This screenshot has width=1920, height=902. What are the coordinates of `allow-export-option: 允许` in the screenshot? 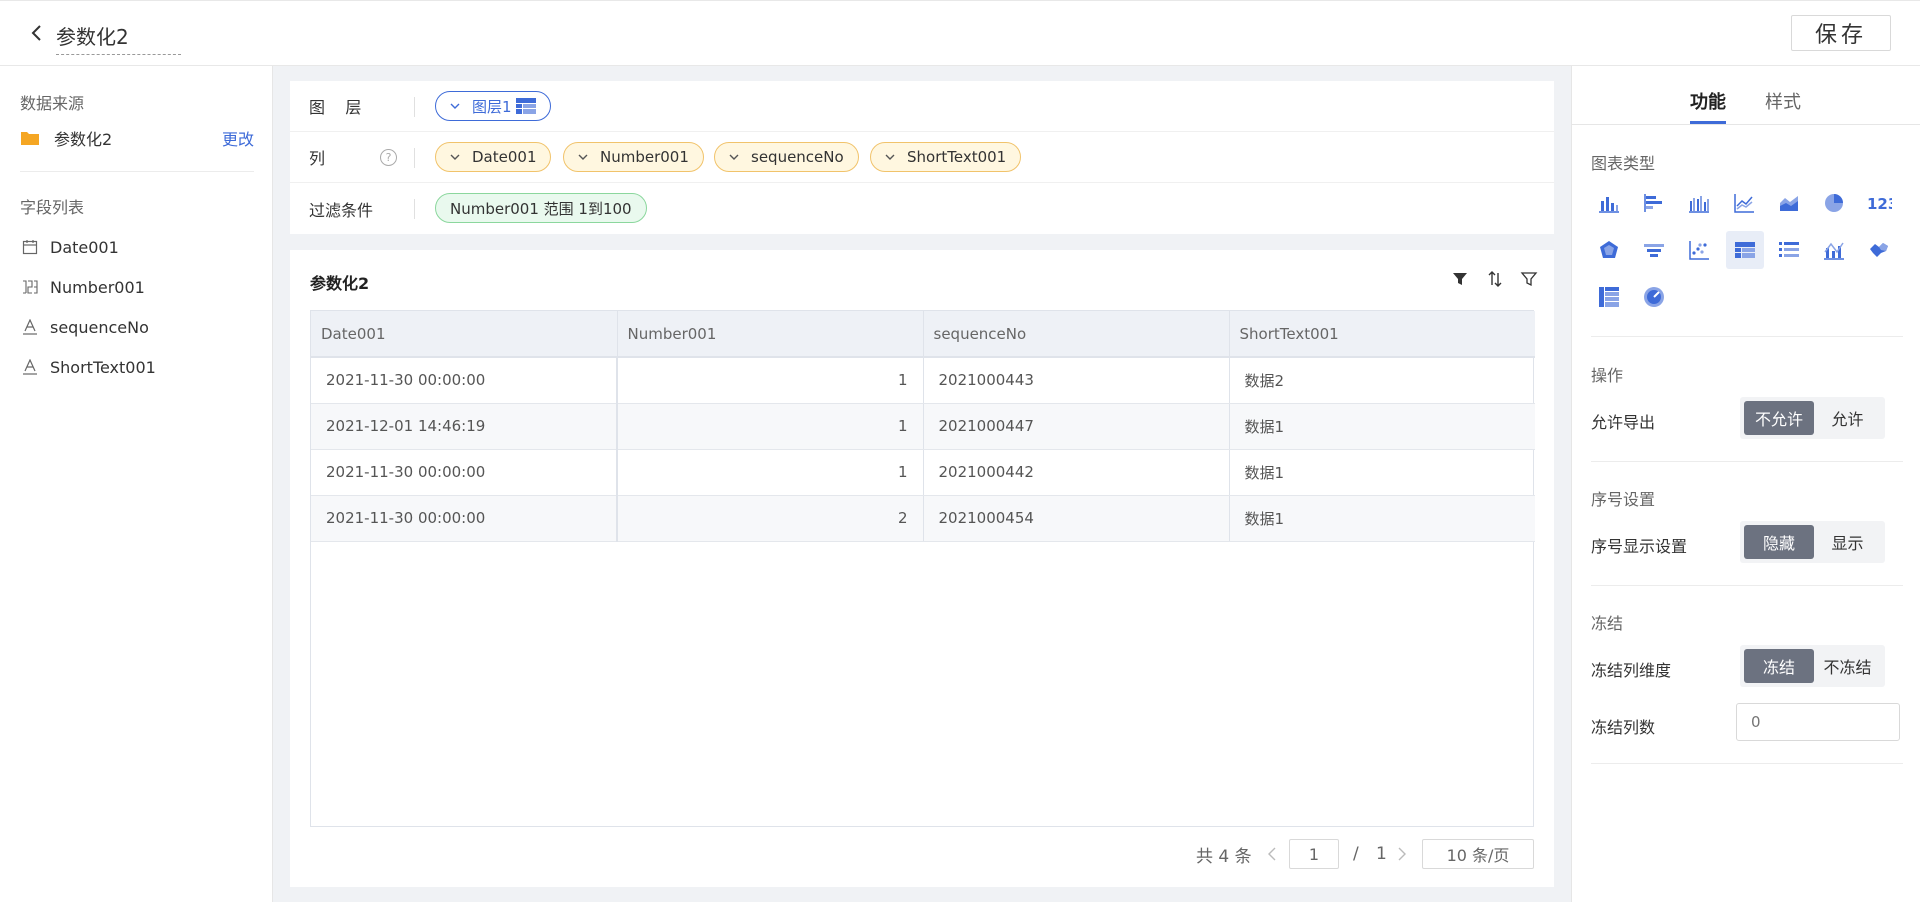 It's located at (1847, 418).